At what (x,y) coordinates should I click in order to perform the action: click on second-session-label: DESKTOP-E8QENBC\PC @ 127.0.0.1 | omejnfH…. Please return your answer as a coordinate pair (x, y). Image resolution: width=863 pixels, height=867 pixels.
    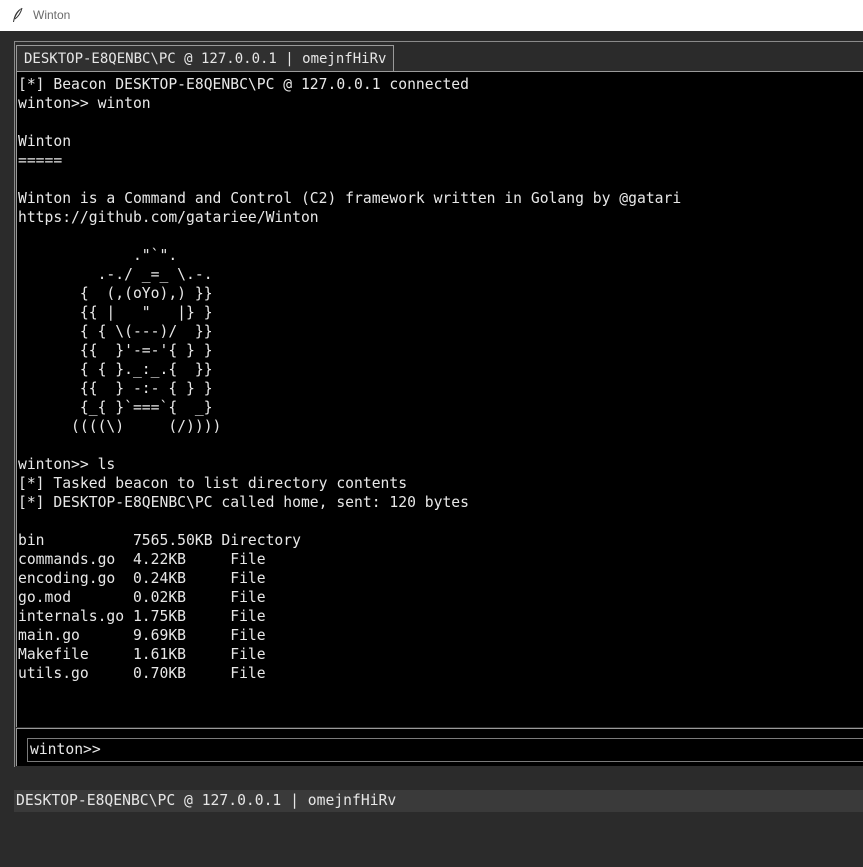
    Looking at the image, I should click on (206, 800).